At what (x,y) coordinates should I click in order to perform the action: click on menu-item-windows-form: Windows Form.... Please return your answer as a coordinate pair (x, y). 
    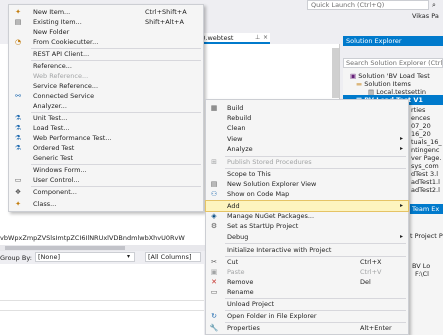
    Looking at the image, I should click on (106, 170).